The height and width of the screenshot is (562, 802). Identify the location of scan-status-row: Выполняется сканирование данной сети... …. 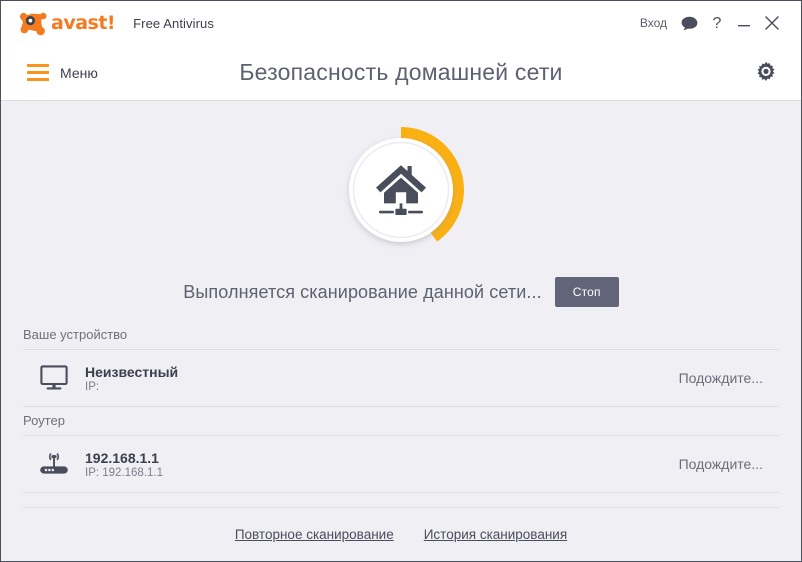
(401, 292).